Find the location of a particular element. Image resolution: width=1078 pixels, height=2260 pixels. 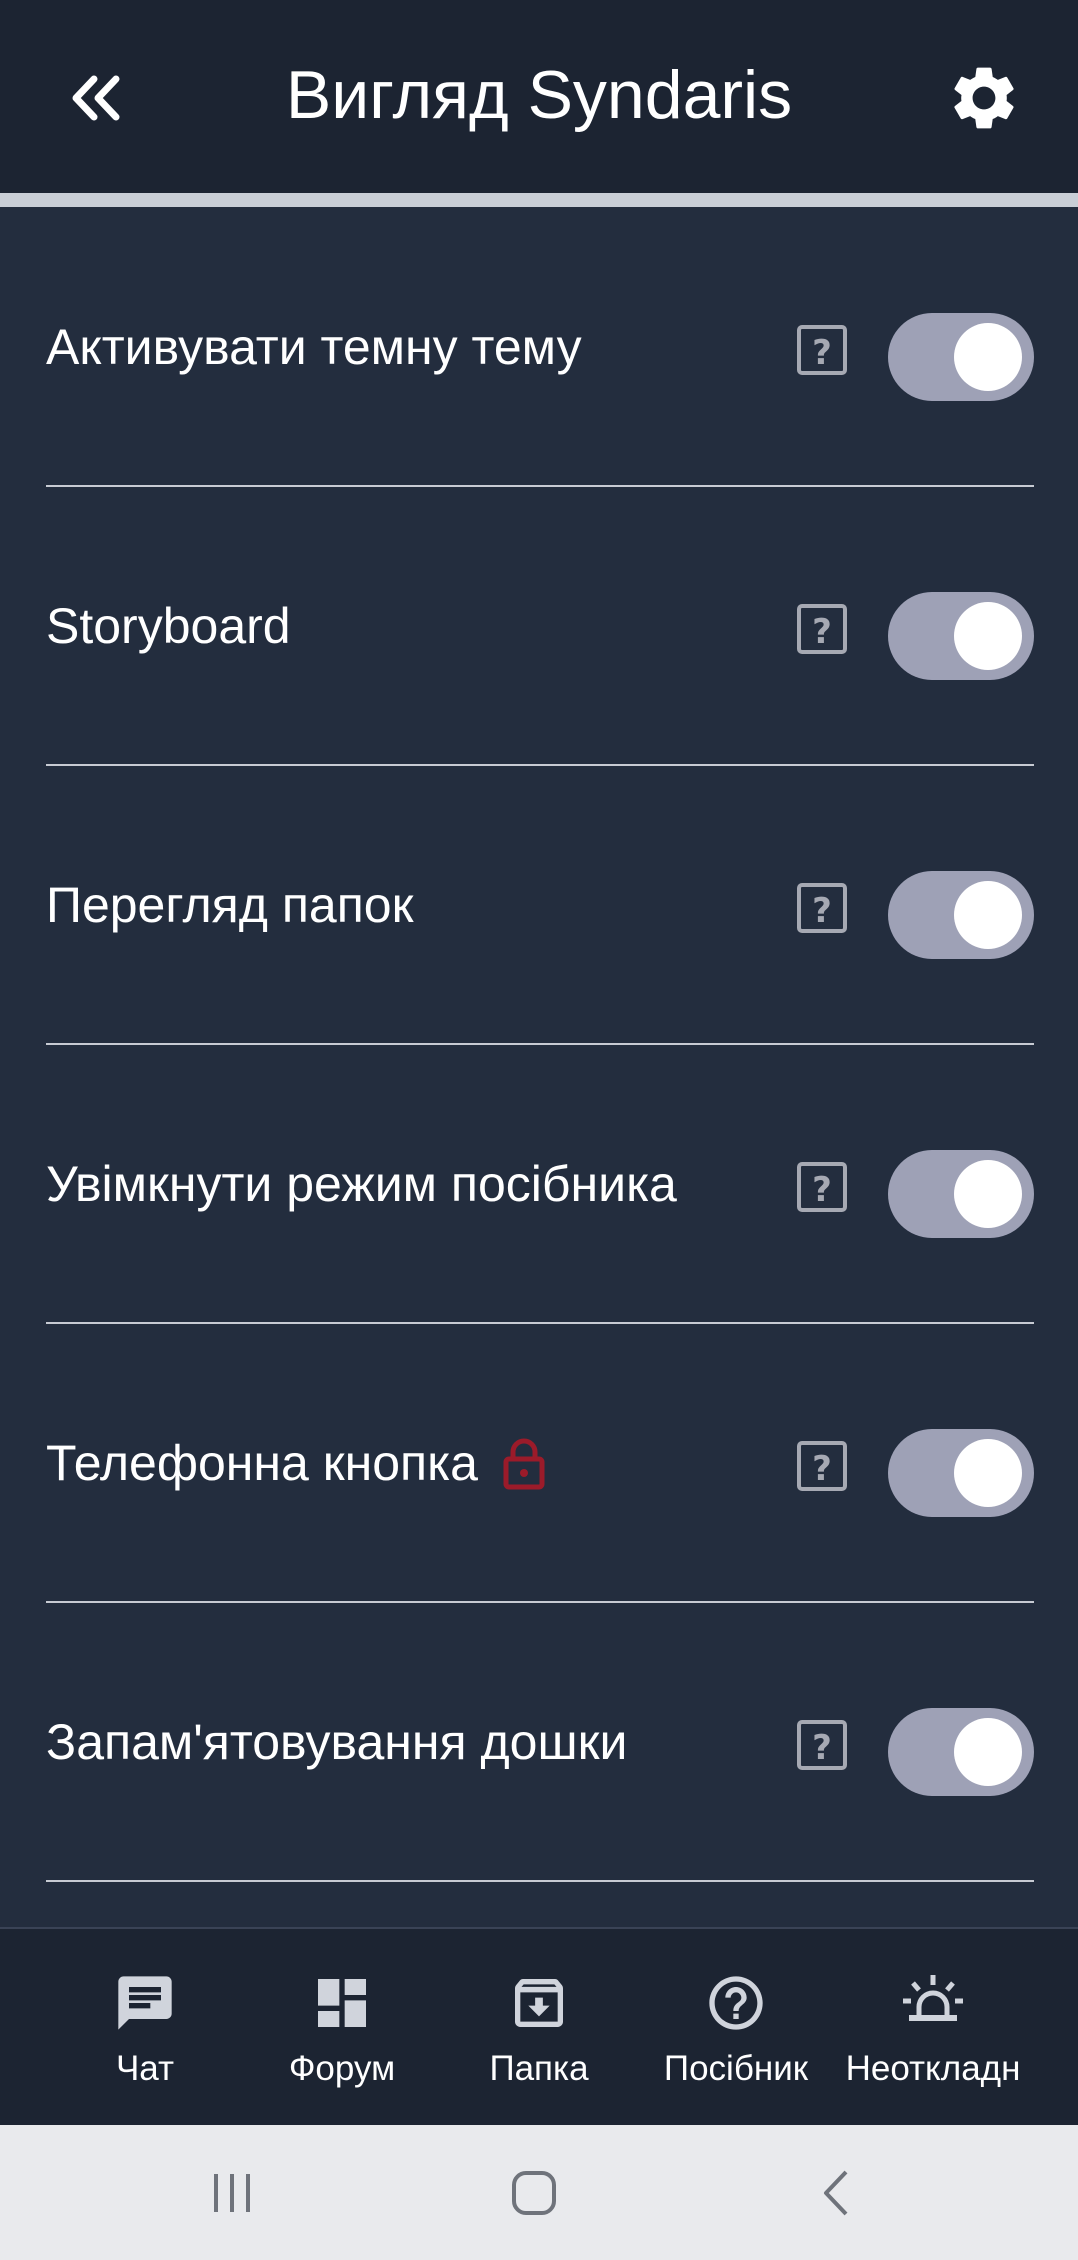

setting-label: Запам'ятовування дошки is located at coordinates (337, 1741).